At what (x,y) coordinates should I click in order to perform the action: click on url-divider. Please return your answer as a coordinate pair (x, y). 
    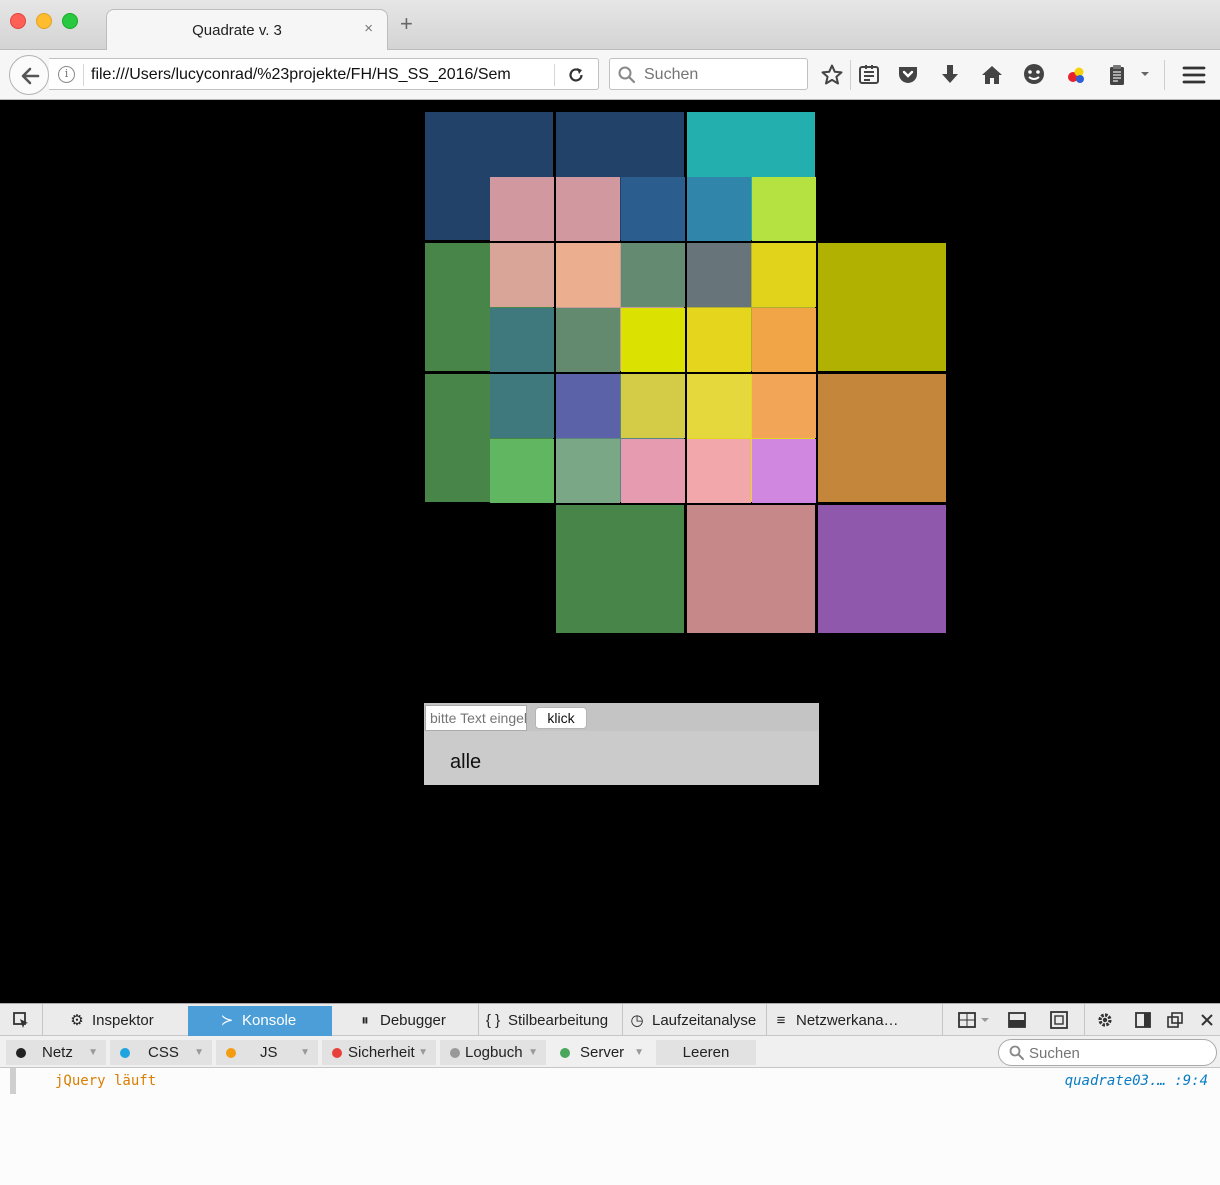
    Looking at the image, I should click on (83, 75).